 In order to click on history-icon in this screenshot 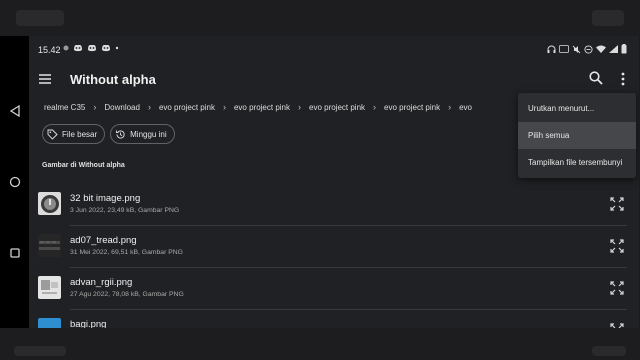, I will do `click(120, 134)`.